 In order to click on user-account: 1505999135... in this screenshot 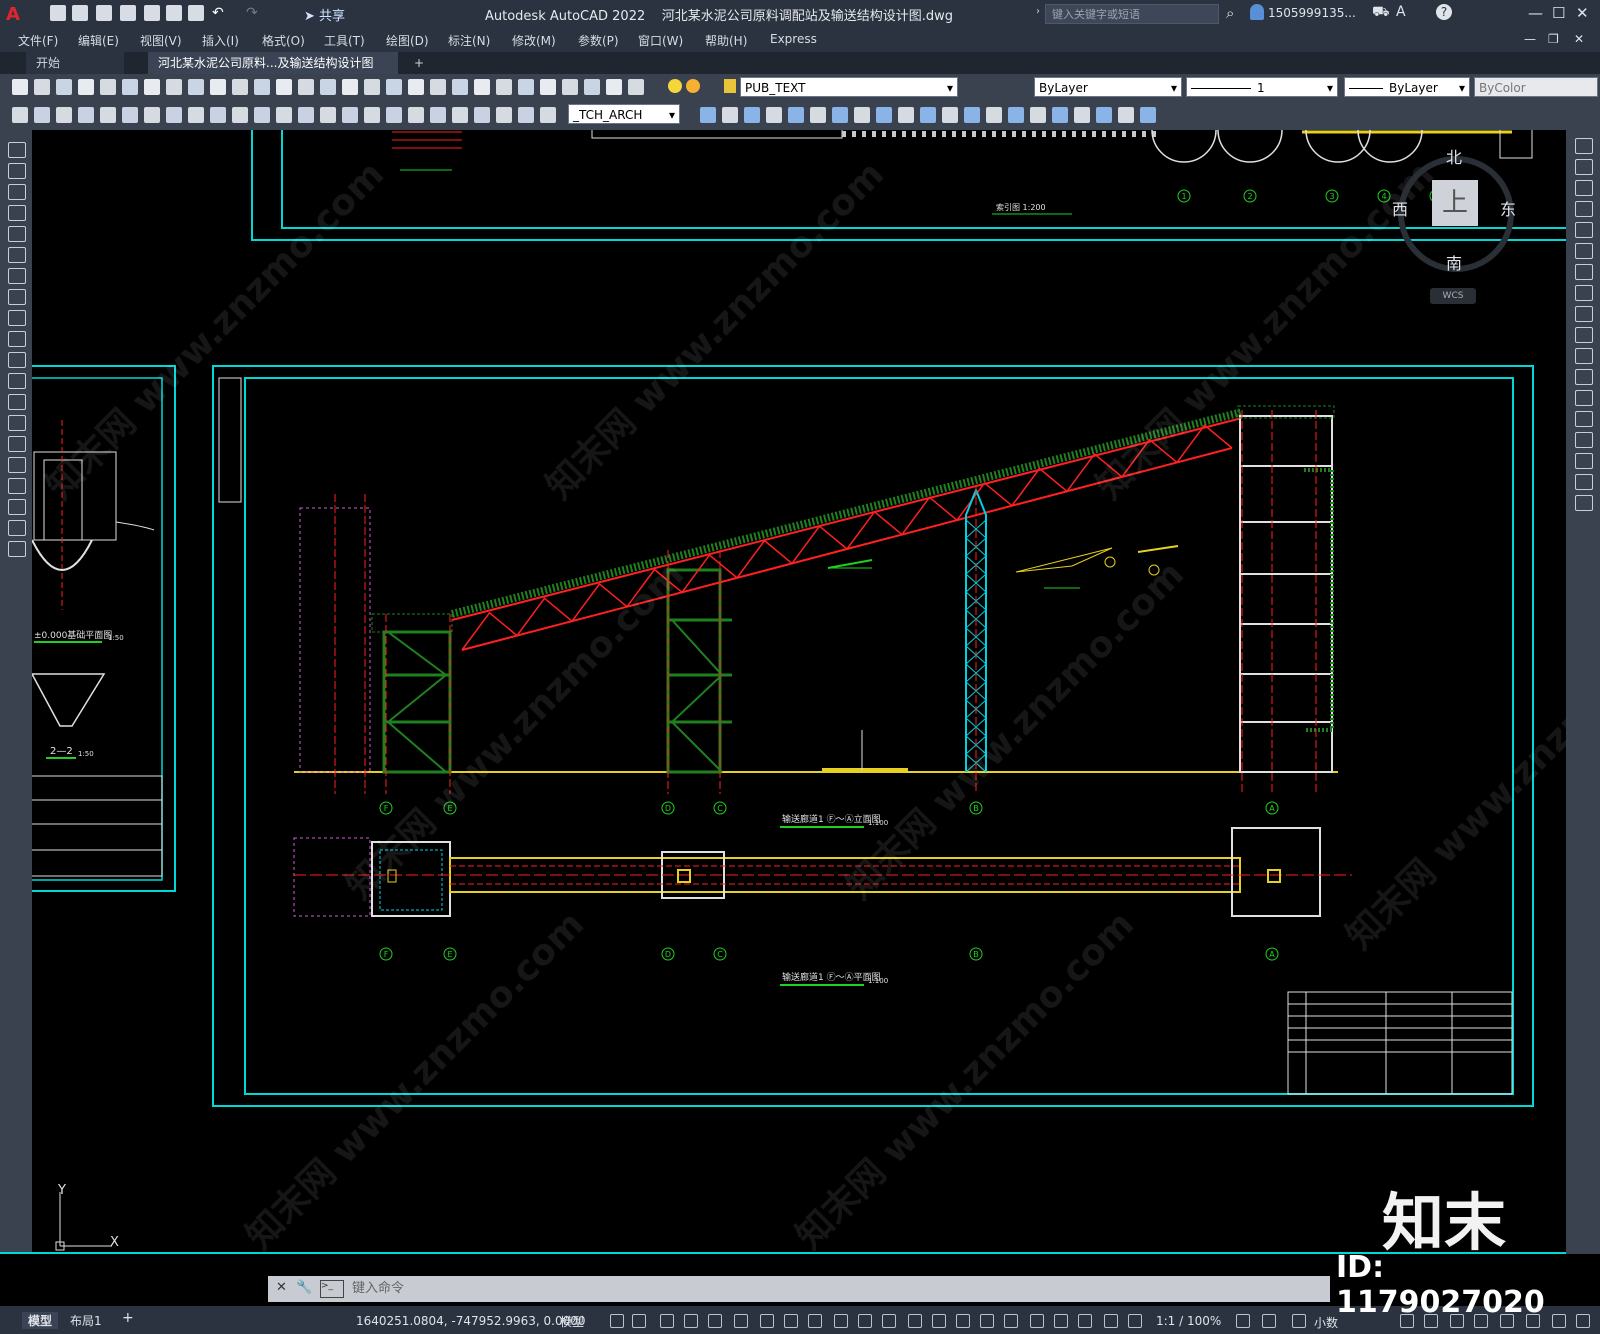, I will do `click(1312, 13)`.